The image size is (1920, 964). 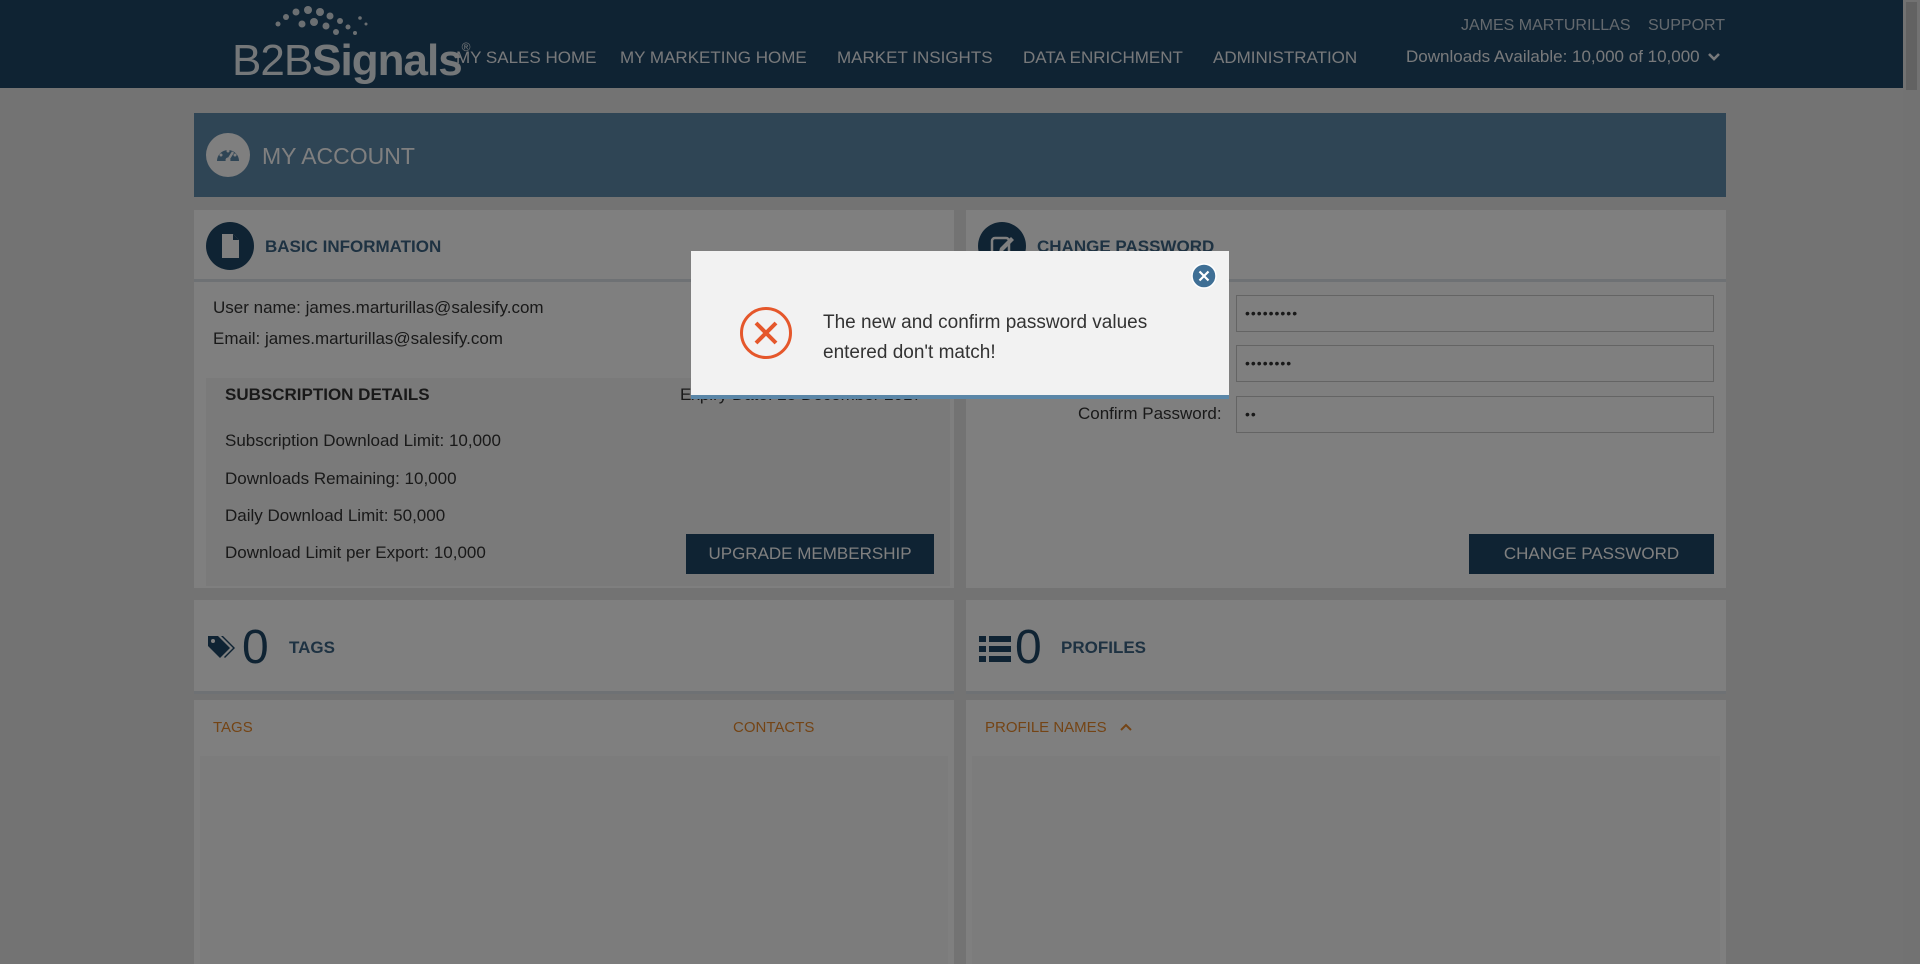 What do you see at coordinates (1204, 276) in the screenshot?
I see `close-circle-icon` at bounding box center [1204, 276].